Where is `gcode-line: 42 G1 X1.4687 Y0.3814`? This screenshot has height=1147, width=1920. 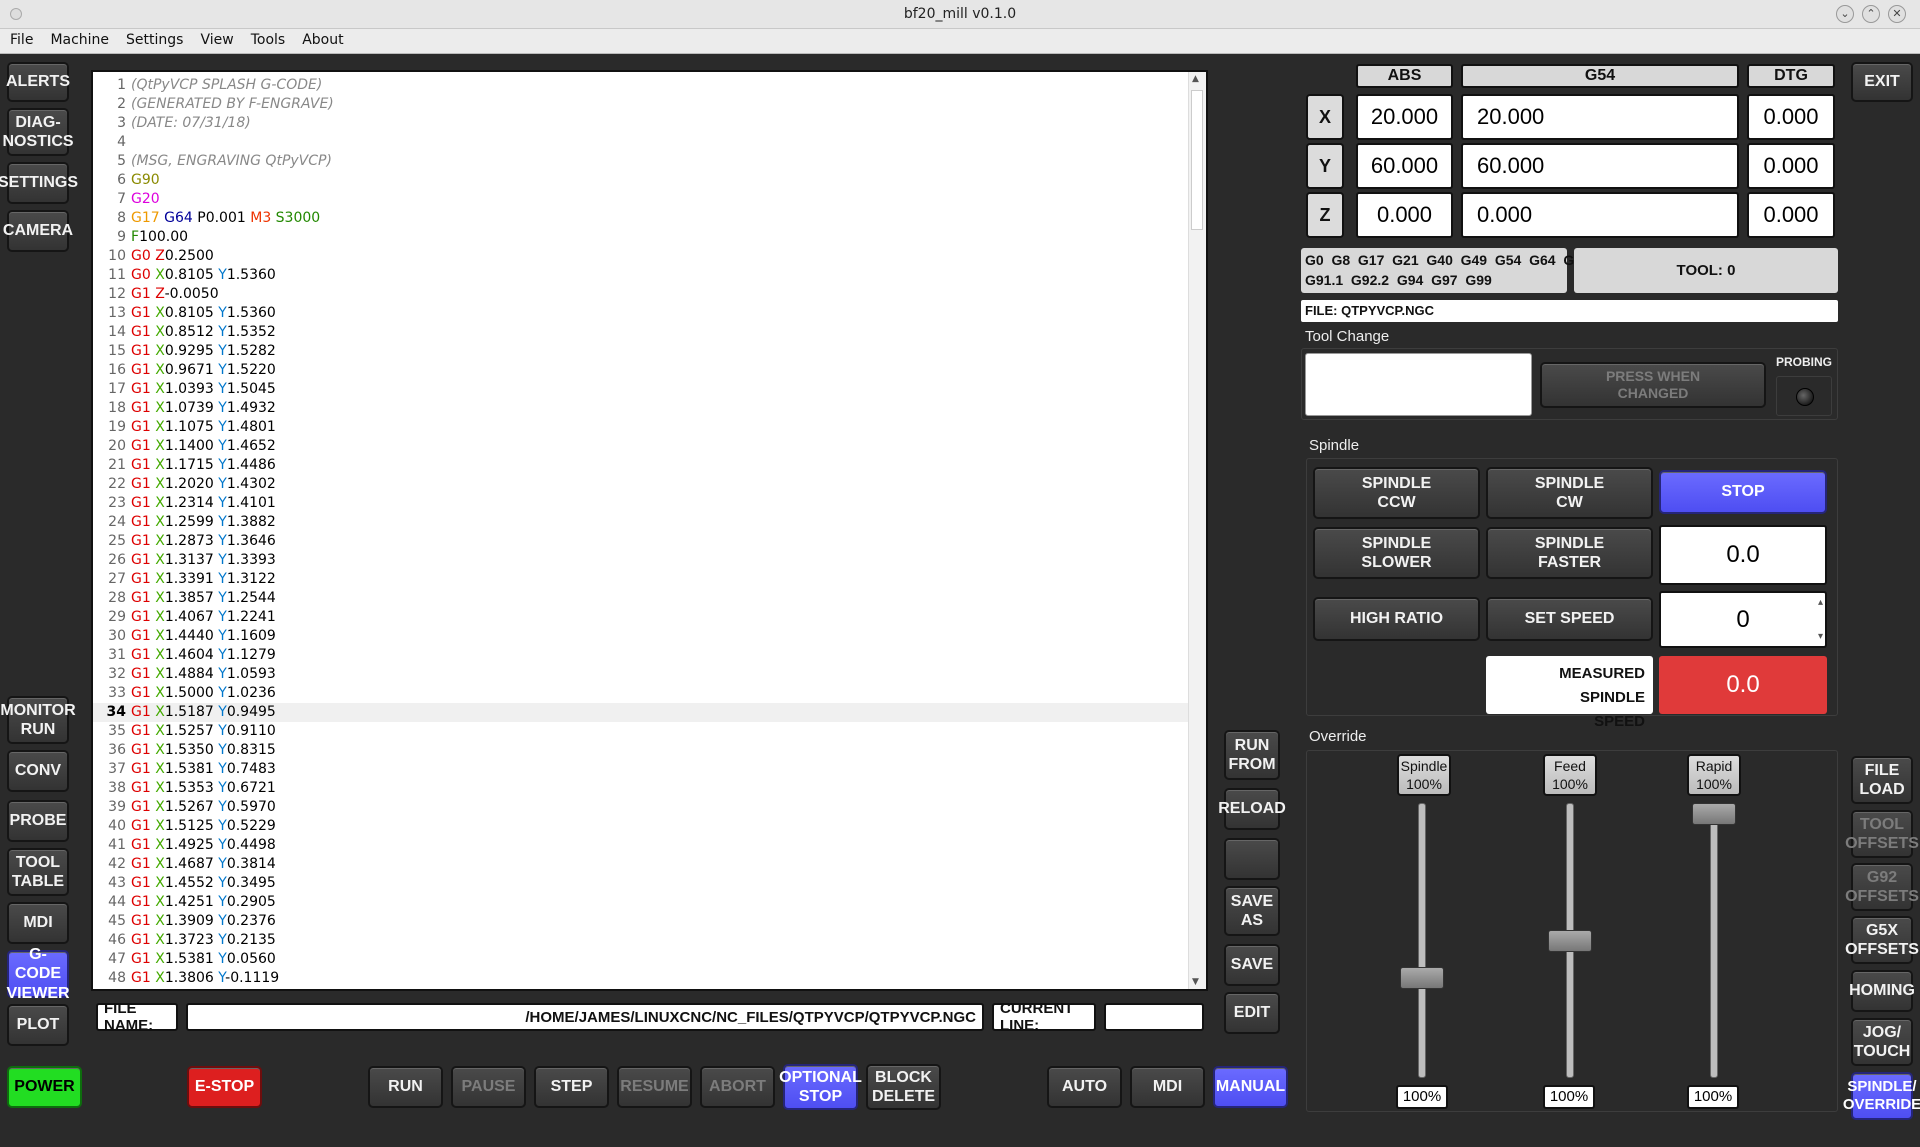 gcode-line: 42 G1 X1.4687 Y0.3814 is located at coordinates (640, 864).